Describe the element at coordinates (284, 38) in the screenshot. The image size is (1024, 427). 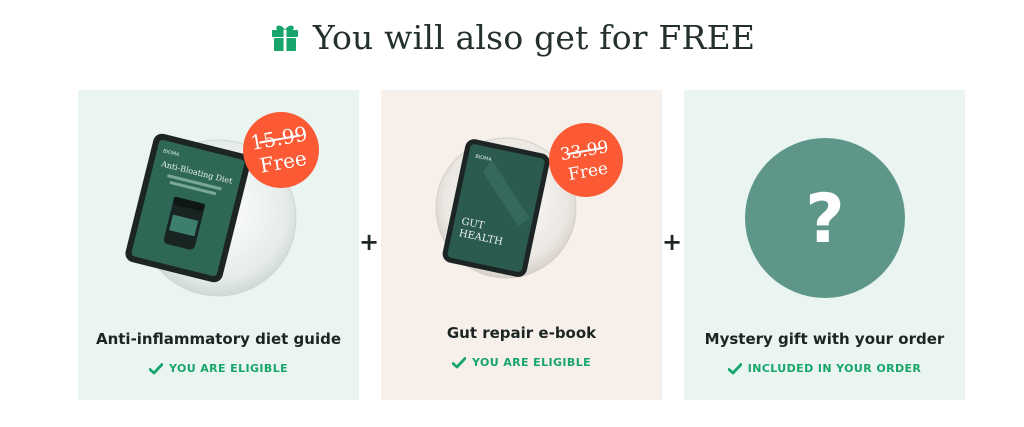
I see `gift-icon` at that location.